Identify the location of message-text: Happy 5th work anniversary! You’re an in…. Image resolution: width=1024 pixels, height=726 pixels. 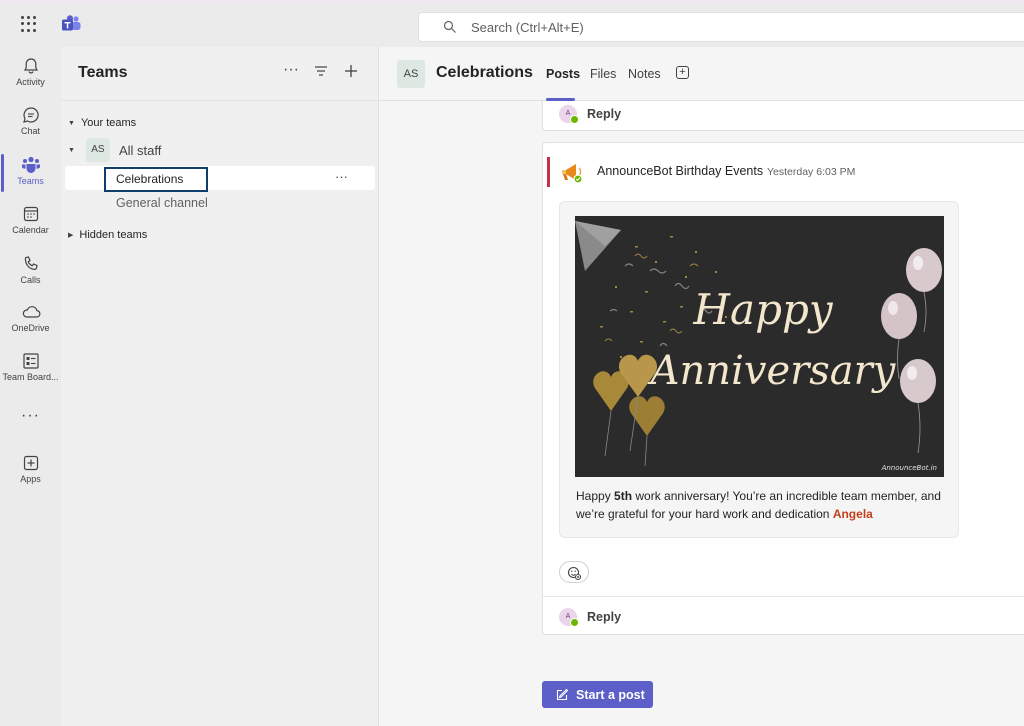
(761, 505).